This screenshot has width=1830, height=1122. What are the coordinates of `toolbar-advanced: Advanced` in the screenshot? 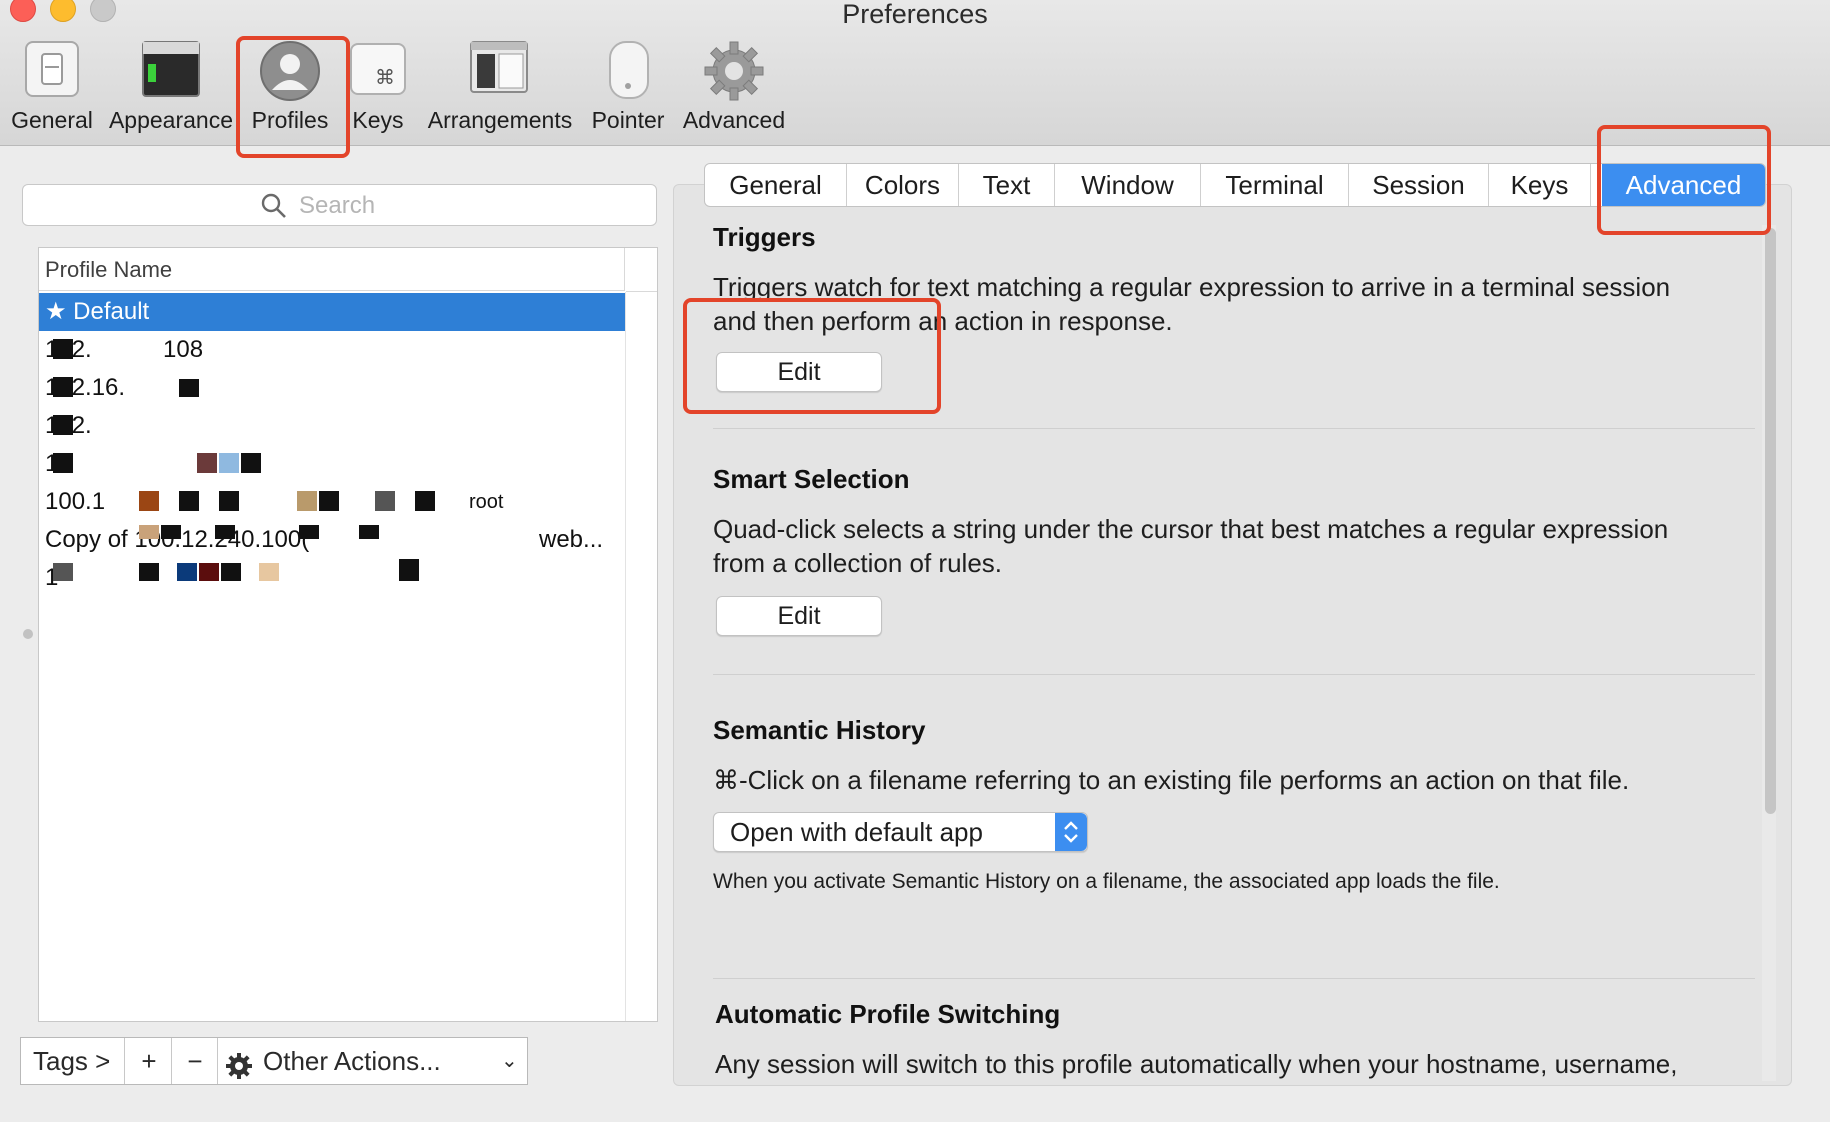 It's located at (734, 87).